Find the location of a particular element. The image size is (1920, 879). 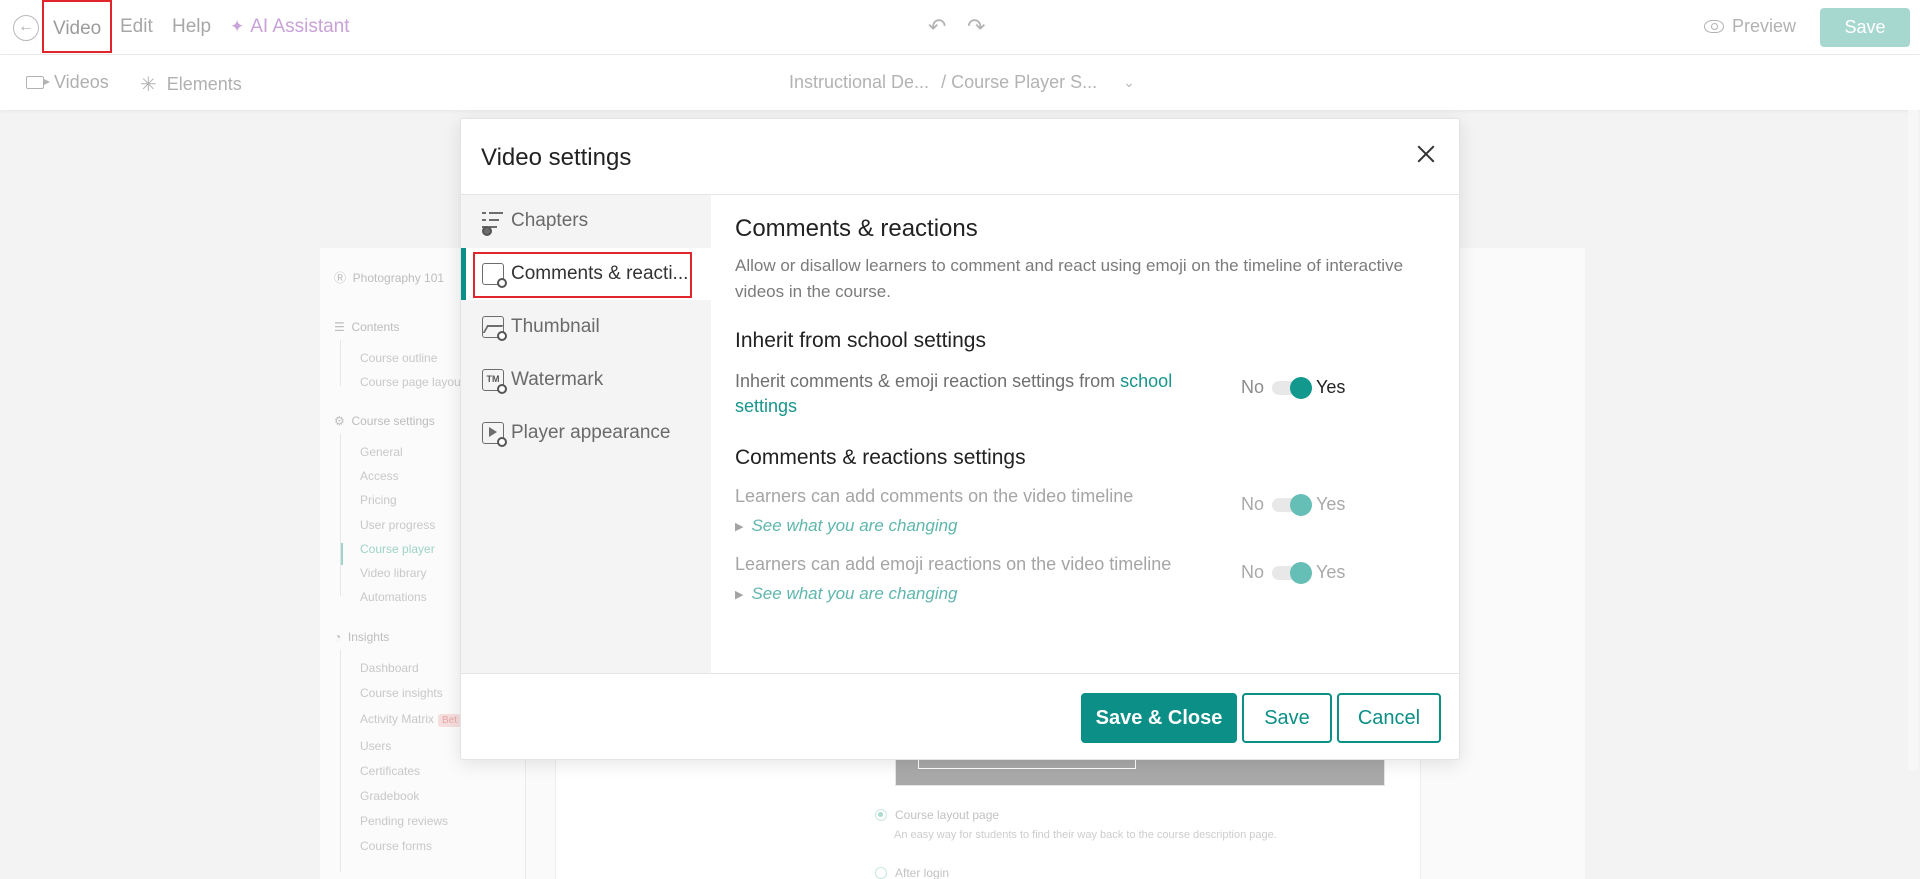

save-and-close-button: Save & Close is located at coordinates (1159, 718).